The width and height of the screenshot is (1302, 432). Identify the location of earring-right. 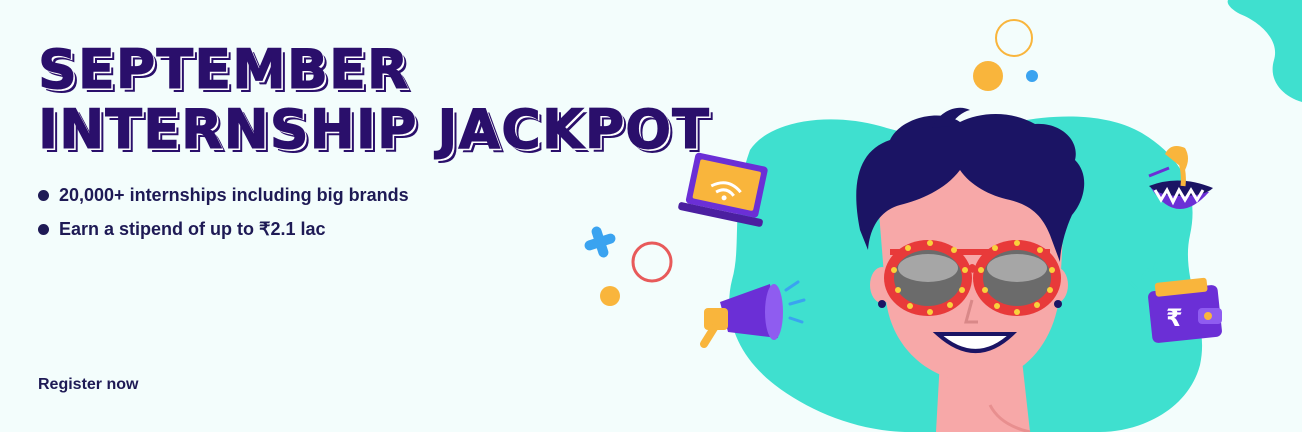
(1058, 304).